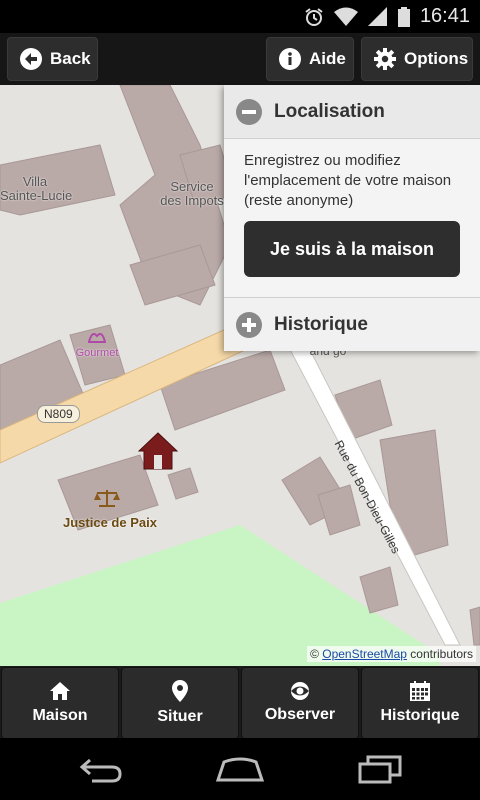 Image resolution: width=480 pixels, height=800 pixels. I want to click on map-label-service: Service des Impots, so click(192, 193).